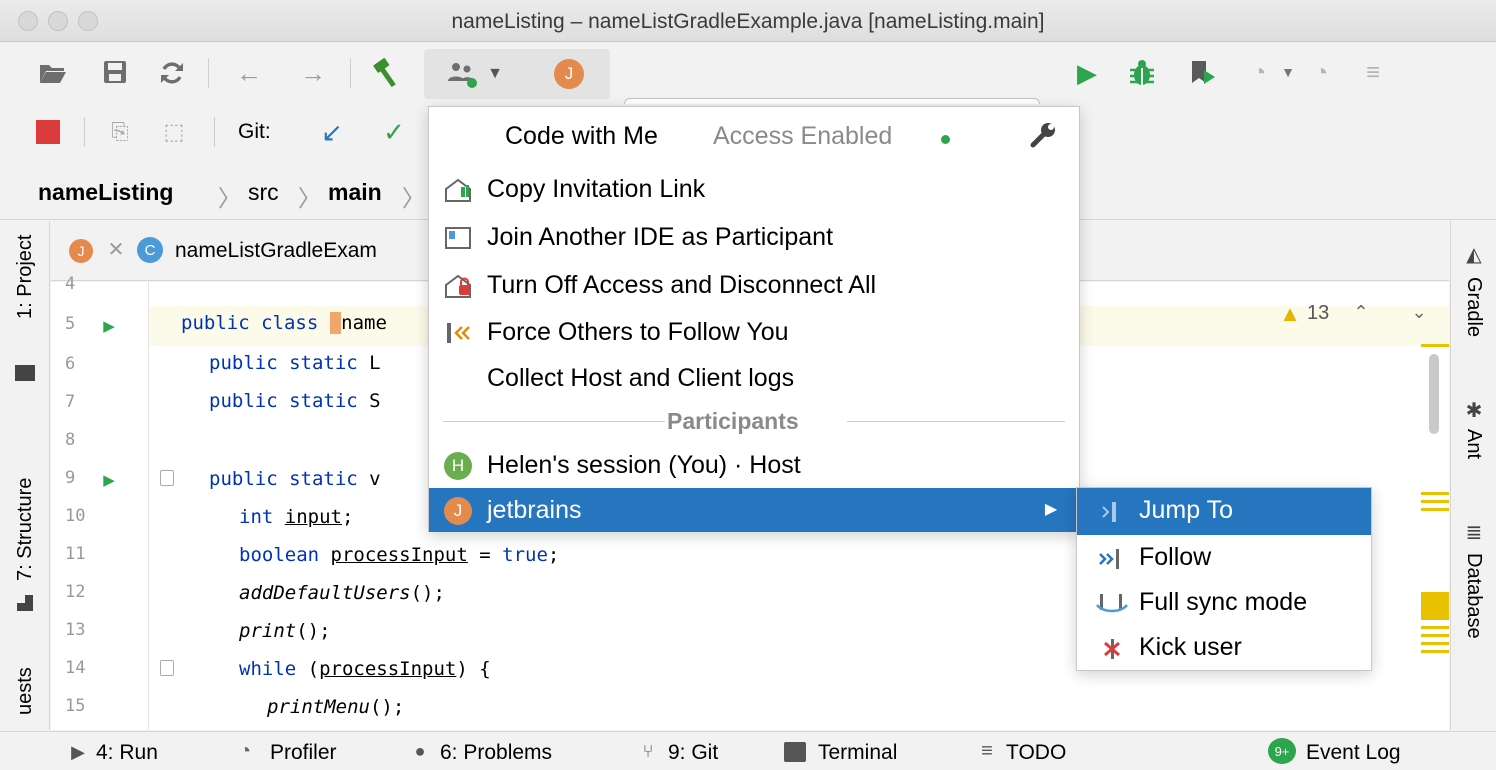 The height and width of the screenshot is (770, 1496). I want to click on build-hammer-icon, so click(387, 73).